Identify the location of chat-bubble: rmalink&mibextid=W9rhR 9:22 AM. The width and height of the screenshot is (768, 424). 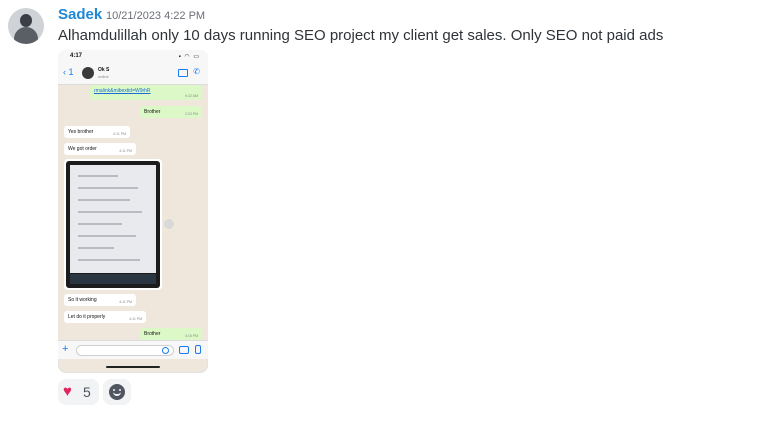
(146, 92).